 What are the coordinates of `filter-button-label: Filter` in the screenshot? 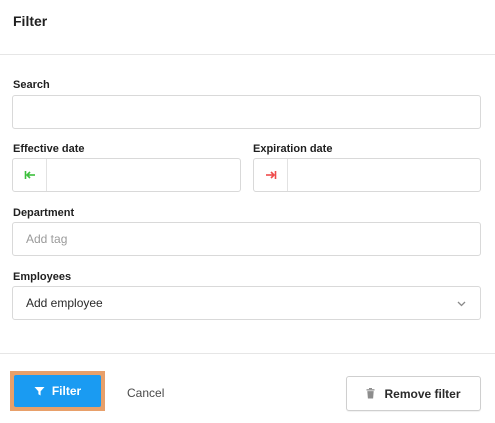 It's located at (66, 391).